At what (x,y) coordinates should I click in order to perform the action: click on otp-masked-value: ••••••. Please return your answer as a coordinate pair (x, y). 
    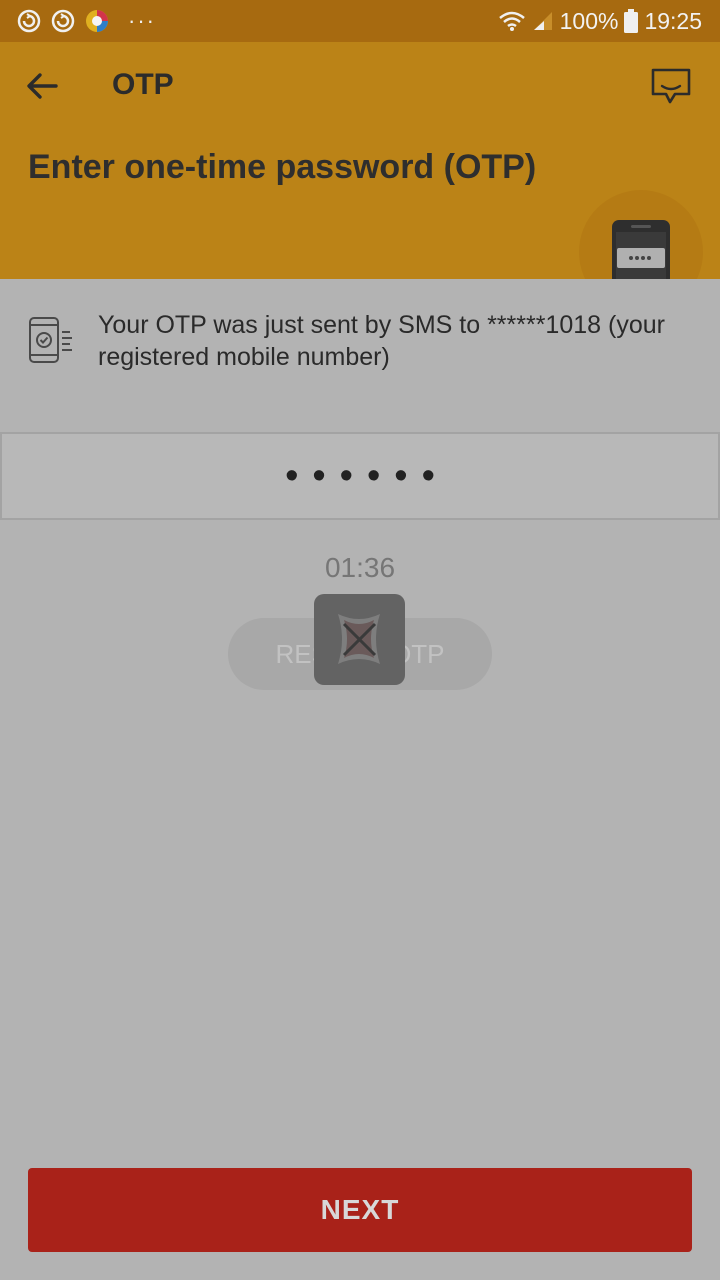
    Looking at the image, I should click on (367, 475).